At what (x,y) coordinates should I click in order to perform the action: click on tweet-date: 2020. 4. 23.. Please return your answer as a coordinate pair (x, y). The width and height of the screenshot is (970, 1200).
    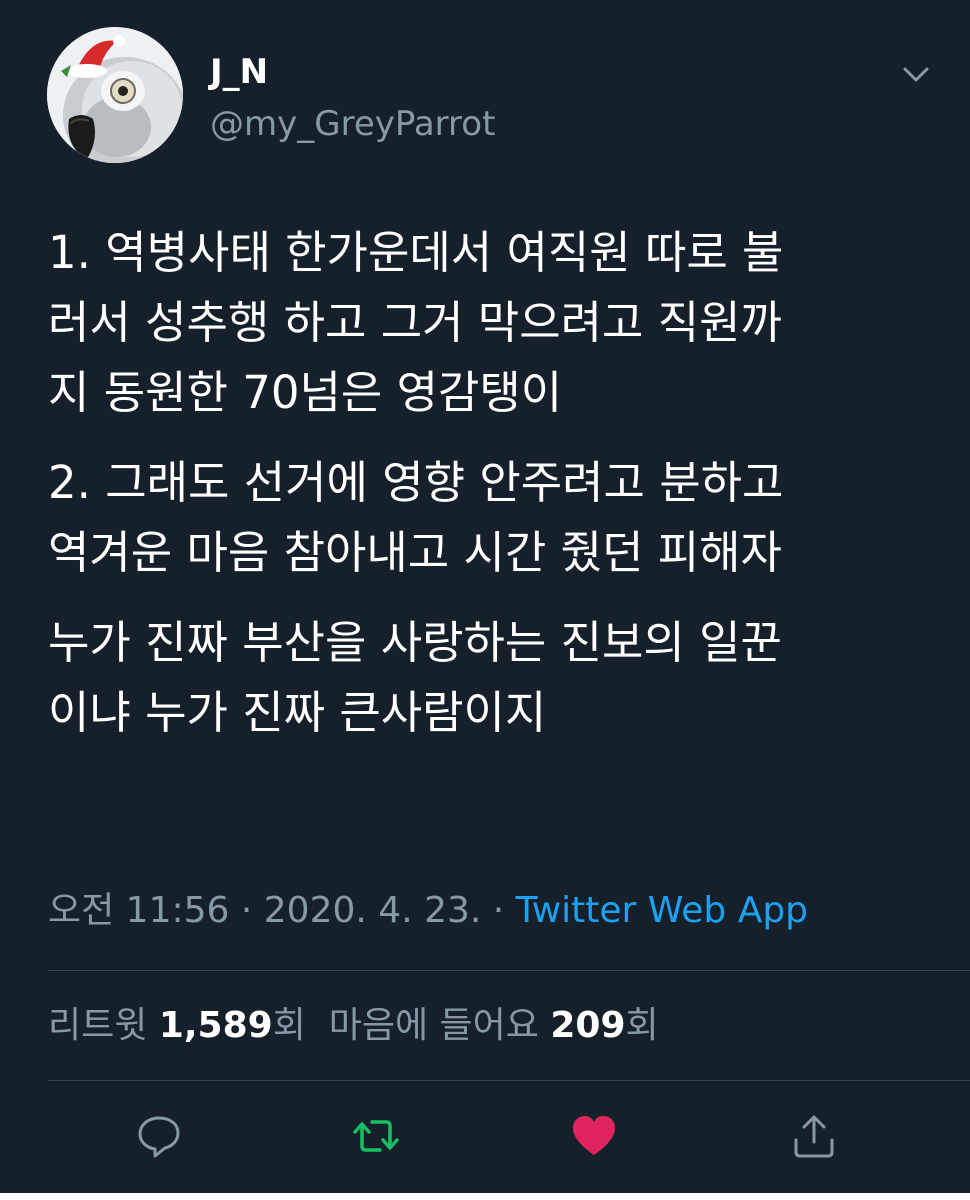
    Looking at the image, I should click on (373, 910).